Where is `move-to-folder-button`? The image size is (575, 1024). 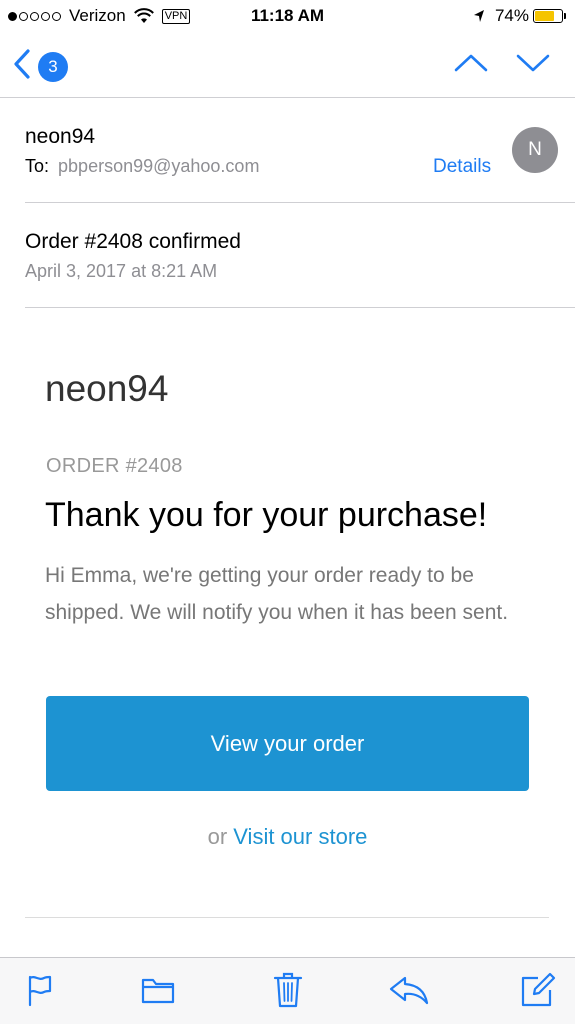
move-to-folder-button is located at coordinates (158, 992).